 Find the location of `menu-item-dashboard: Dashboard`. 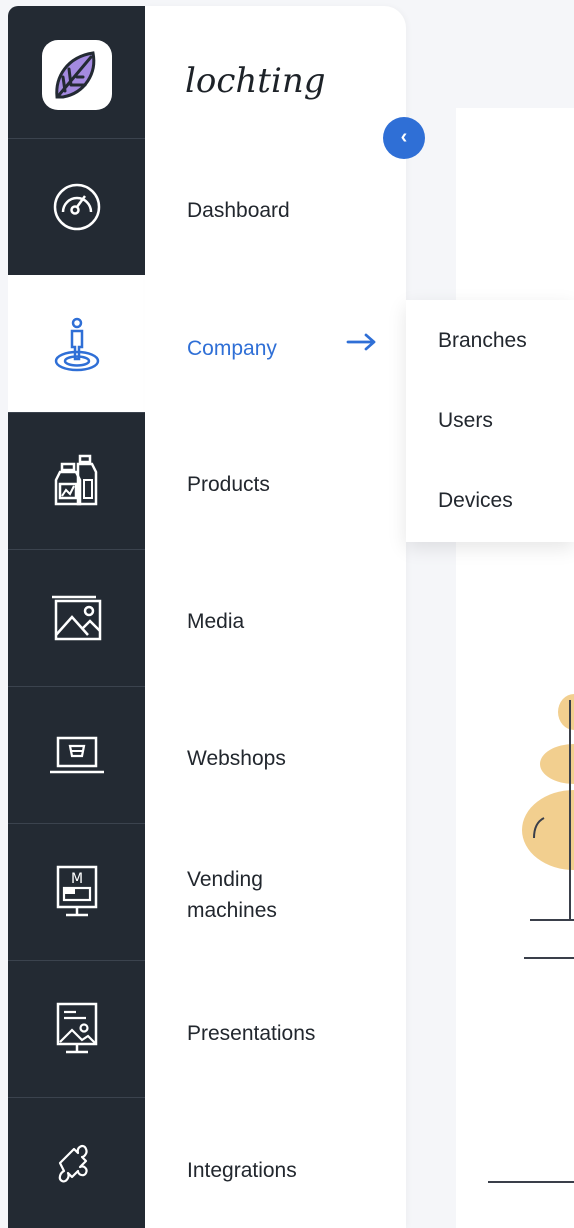

menu-item-dashboard: Dashboard is located at coordinates (238, 210).